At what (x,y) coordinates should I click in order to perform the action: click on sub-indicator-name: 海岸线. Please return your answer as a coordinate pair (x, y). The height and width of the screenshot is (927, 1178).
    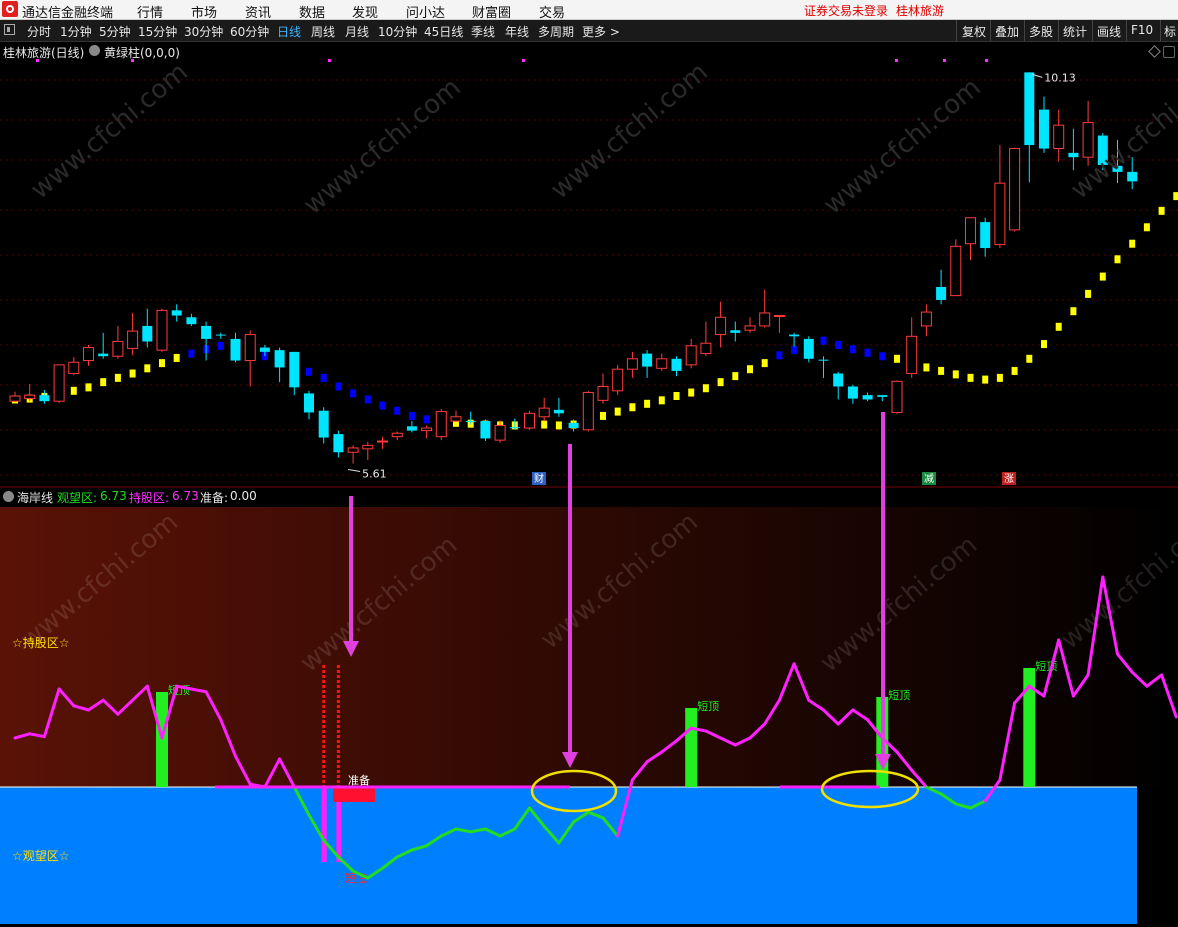
    Looking at the image, I should click on (35, 497).